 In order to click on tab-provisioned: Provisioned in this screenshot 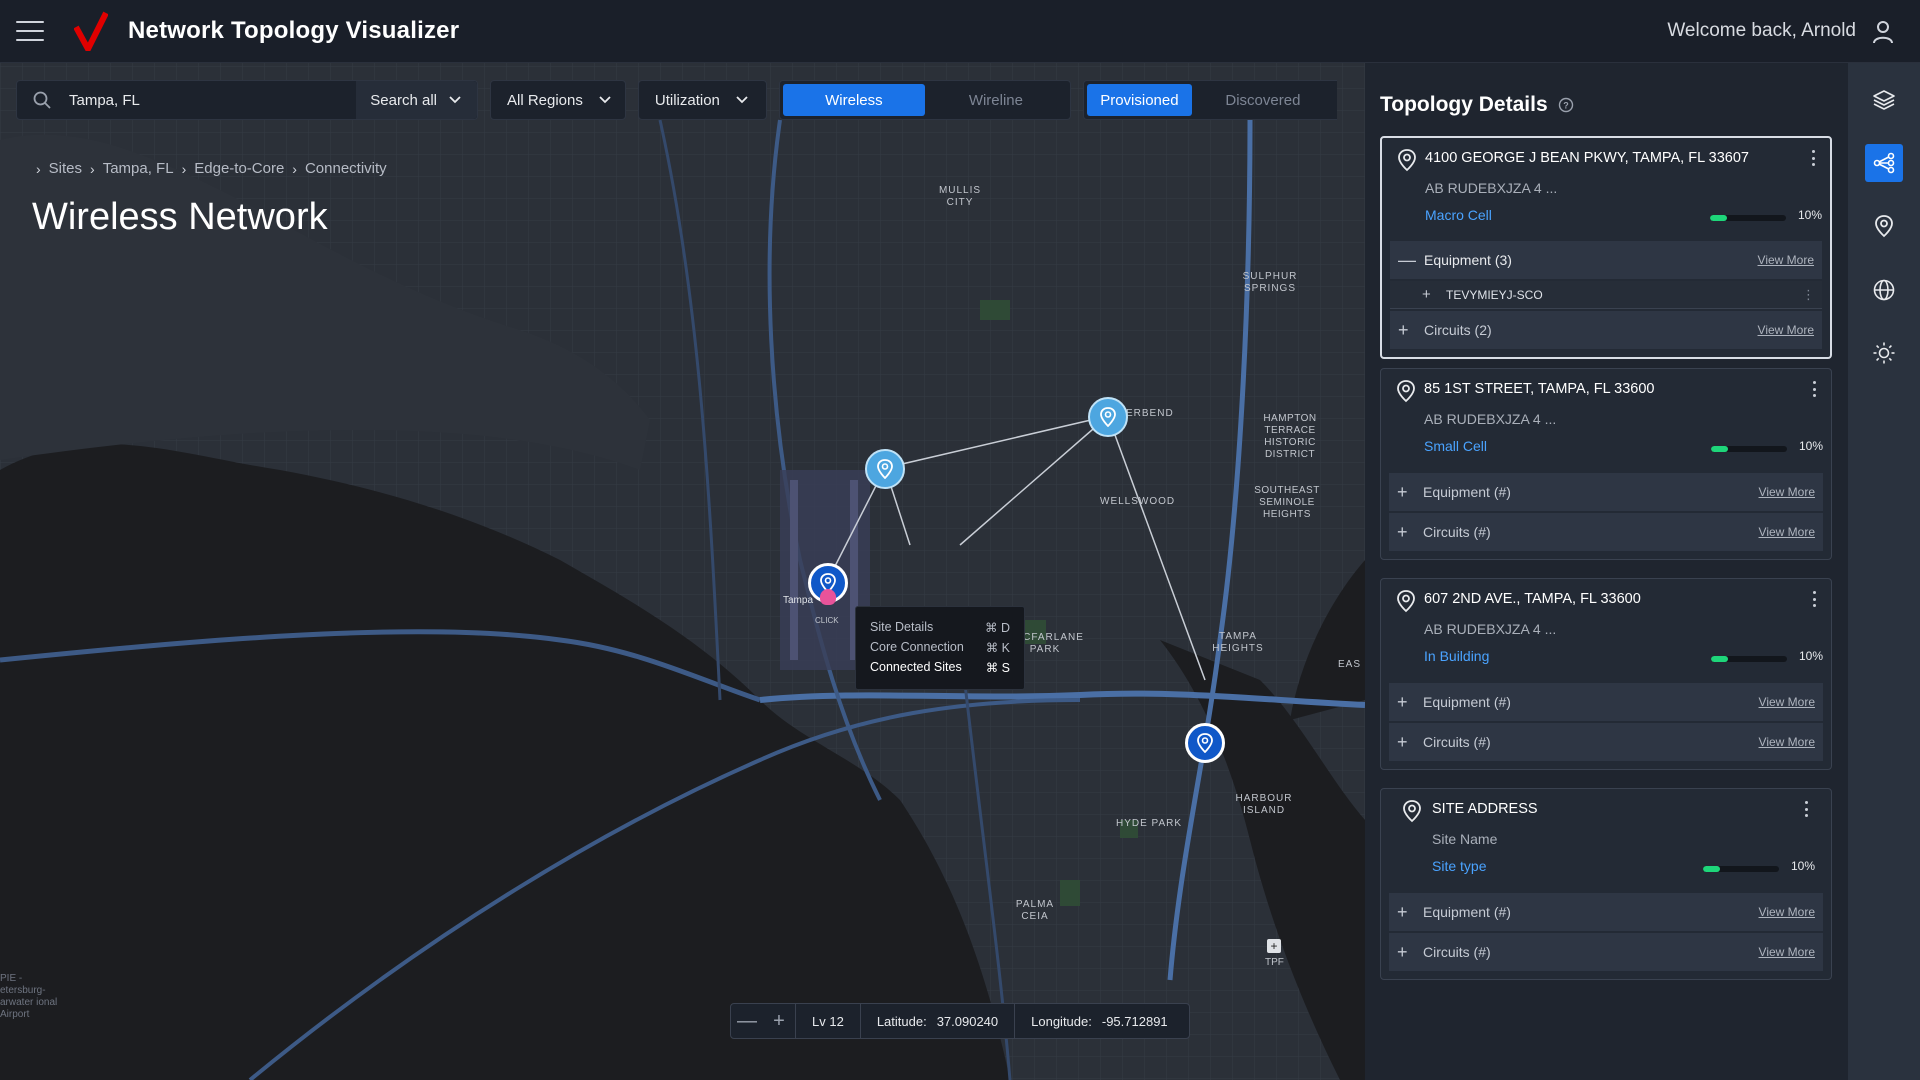, I will do `click(1139, 100)`.